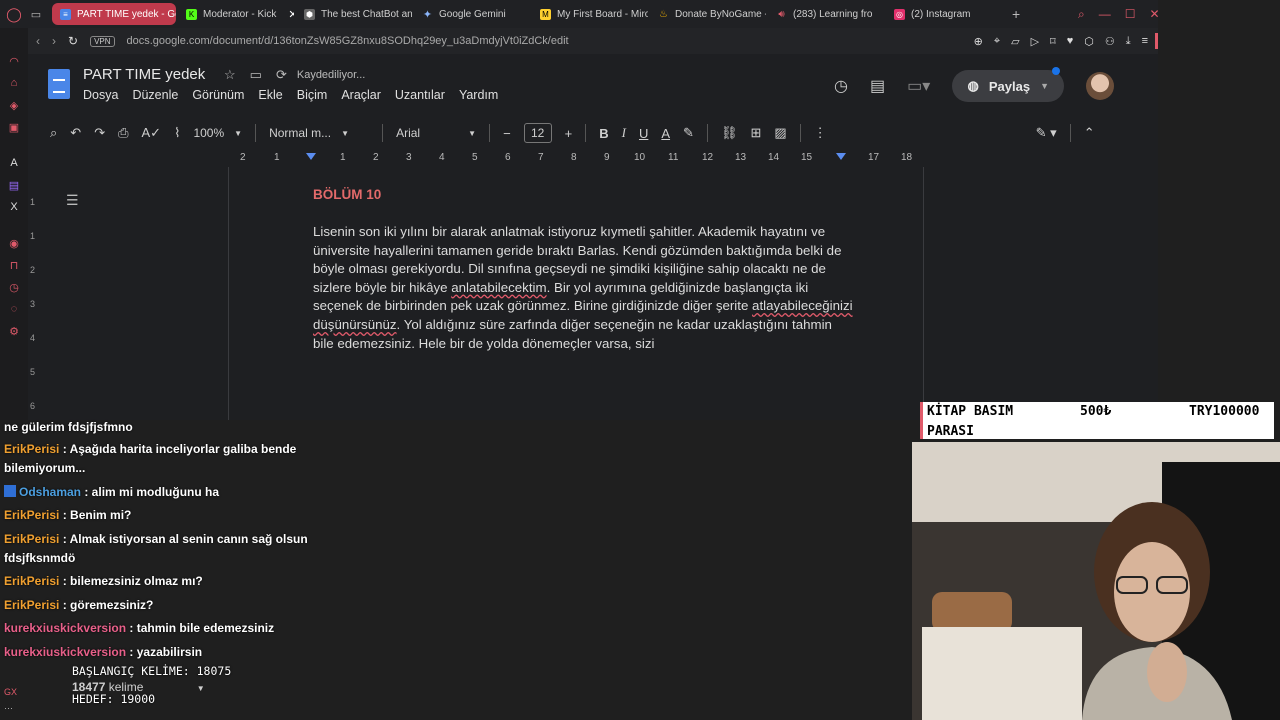  I want to click on minimize-icon: —, so click(1105, 14).